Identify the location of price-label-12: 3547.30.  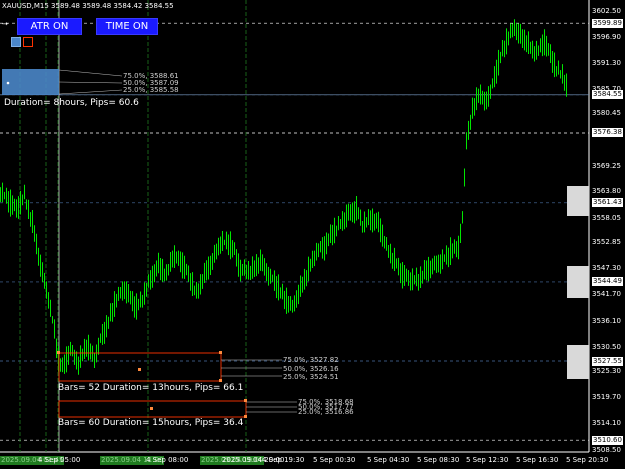
(606, 268).